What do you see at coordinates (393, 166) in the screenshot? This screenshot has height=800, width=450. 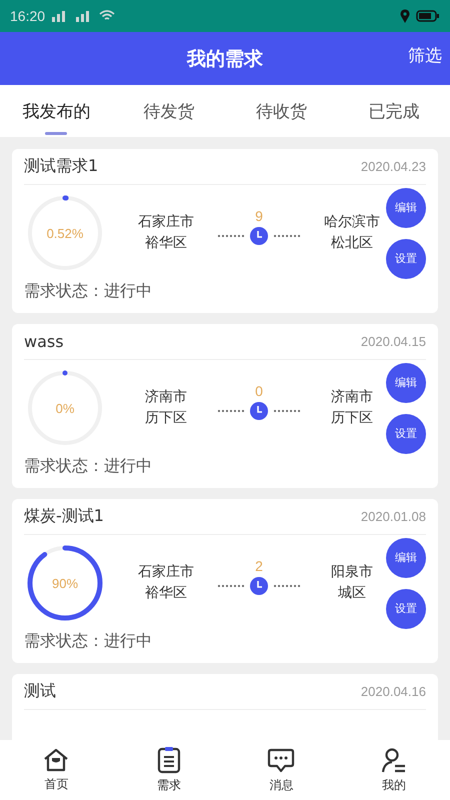 I see `card-date: 2020.04.23` at bounding box center [393, 166].